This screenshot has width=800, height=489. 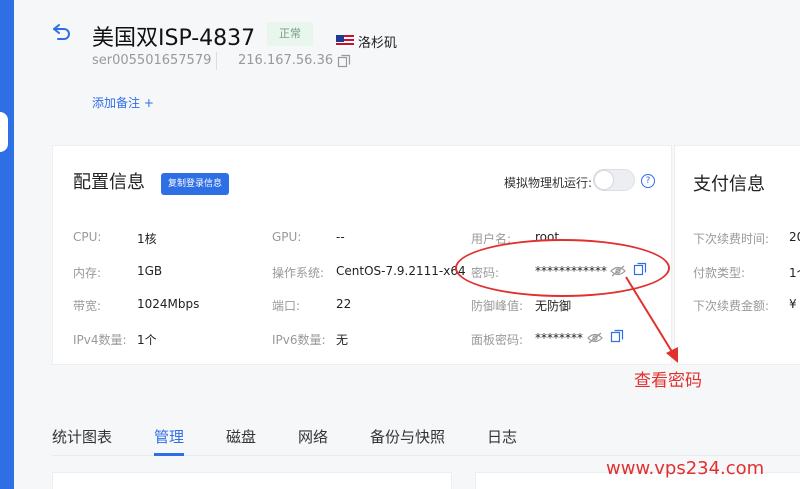 What do you see at coordinates (491, 239) in the screenshot?
I see `username-label: 用户名:` at bounding box center [491, 239].